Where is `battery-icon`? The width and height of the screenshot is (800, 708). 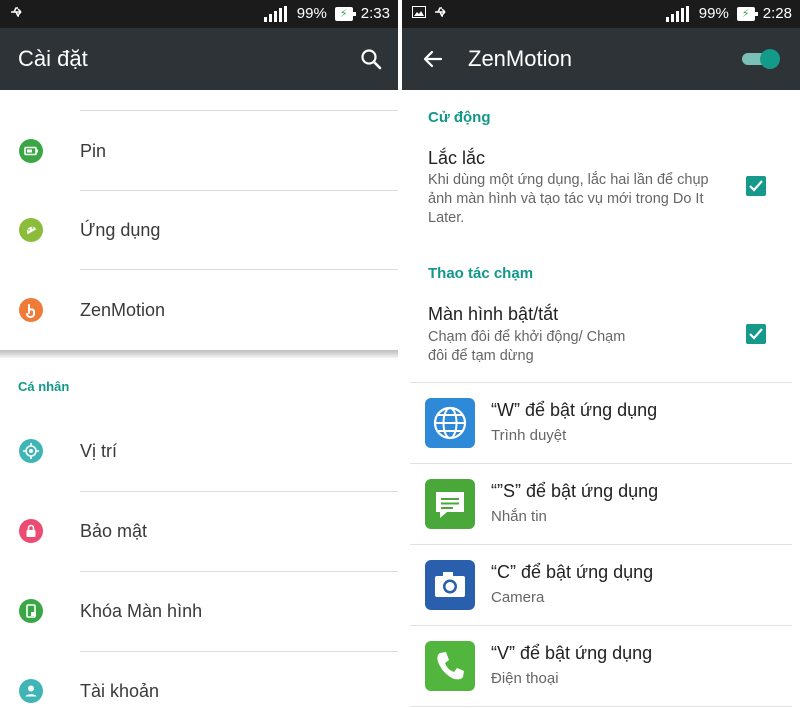
battery-icon is located at coordinates (31, 151).